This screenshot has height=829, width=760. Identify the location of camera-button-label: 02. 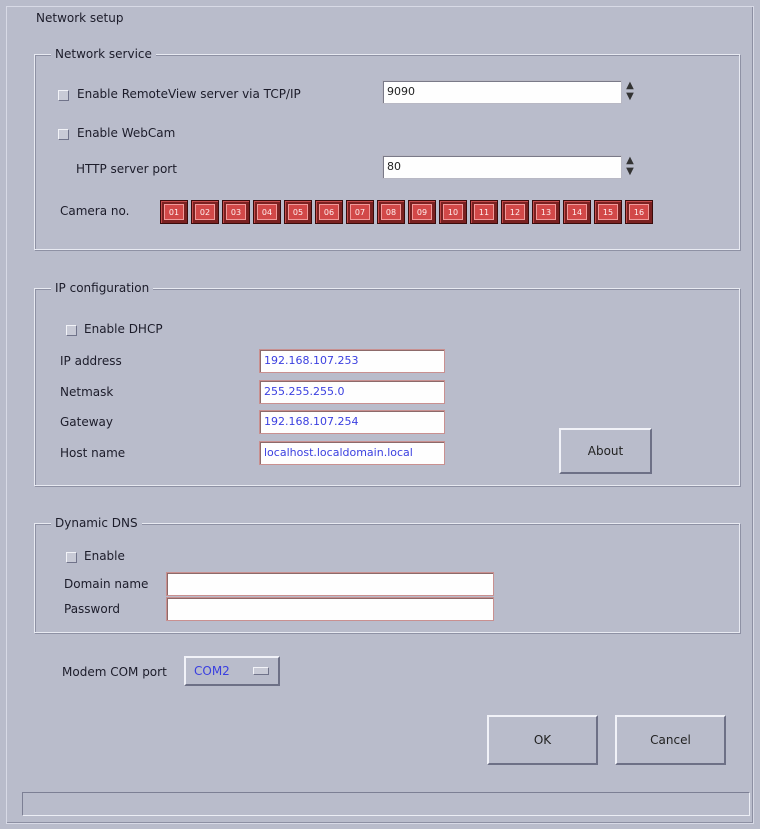
(205, 212).